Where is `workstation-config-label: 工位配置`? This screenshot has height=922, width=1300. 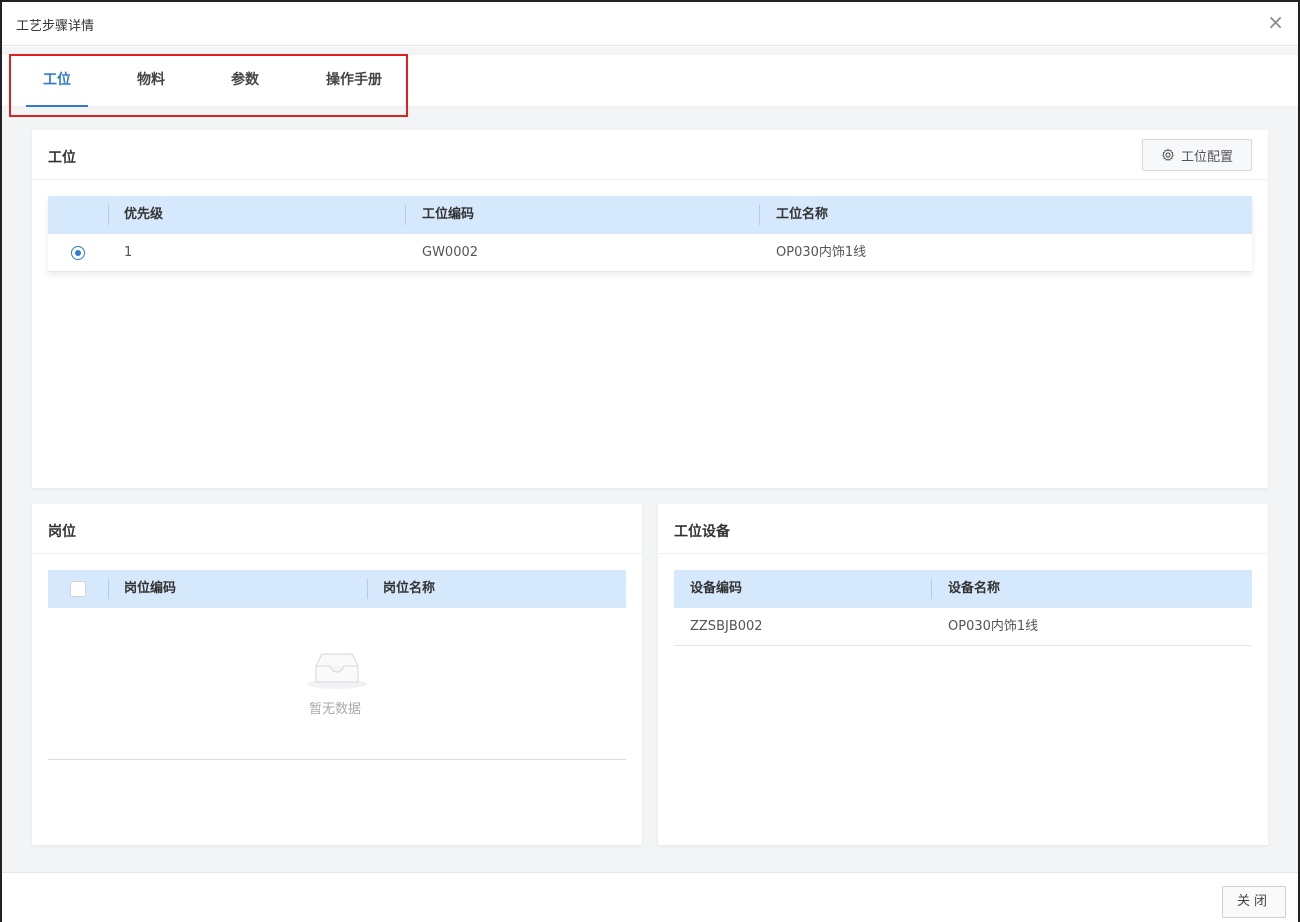 workstation-config-label: 工位配置 is located at coordinates (1206, 157).